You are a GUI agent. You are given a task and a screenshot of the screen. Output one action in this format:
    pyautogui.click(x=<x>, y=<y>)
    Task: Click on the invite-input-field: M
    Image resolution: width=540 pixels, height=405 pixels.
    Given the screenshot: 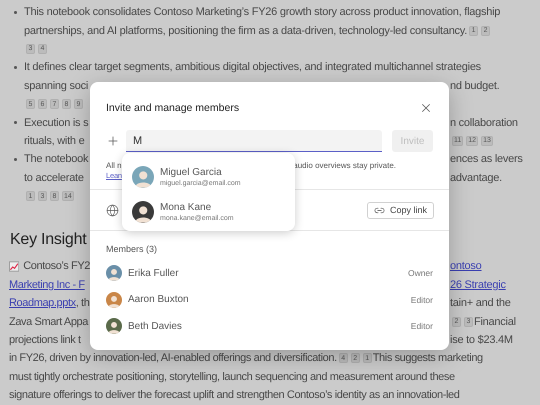 What is the action you would take?
    pyautogui.click(x=254, y=141)
    